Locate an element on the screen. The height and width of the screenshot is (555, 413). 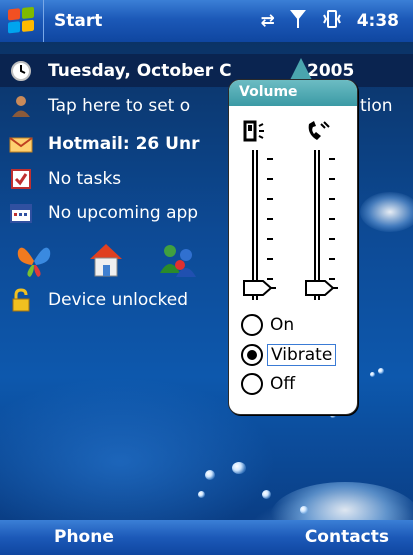
date-year: 2005 is located at coordinates (331, 70).